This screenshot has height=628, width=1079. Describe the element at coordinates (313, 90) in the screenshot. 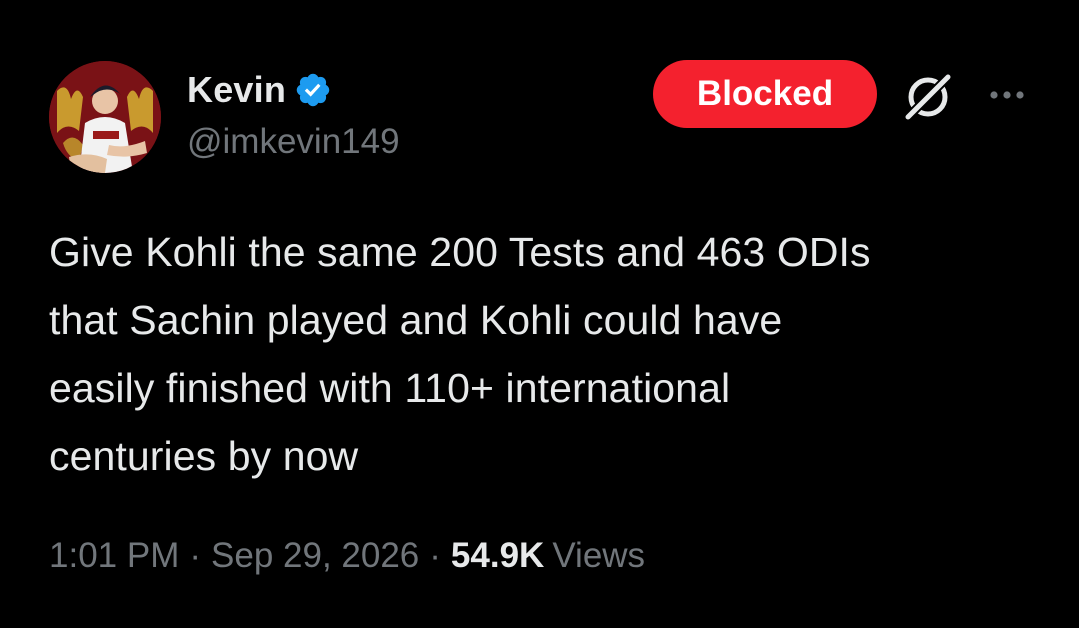

I see `verified-badge-icon` at that location.